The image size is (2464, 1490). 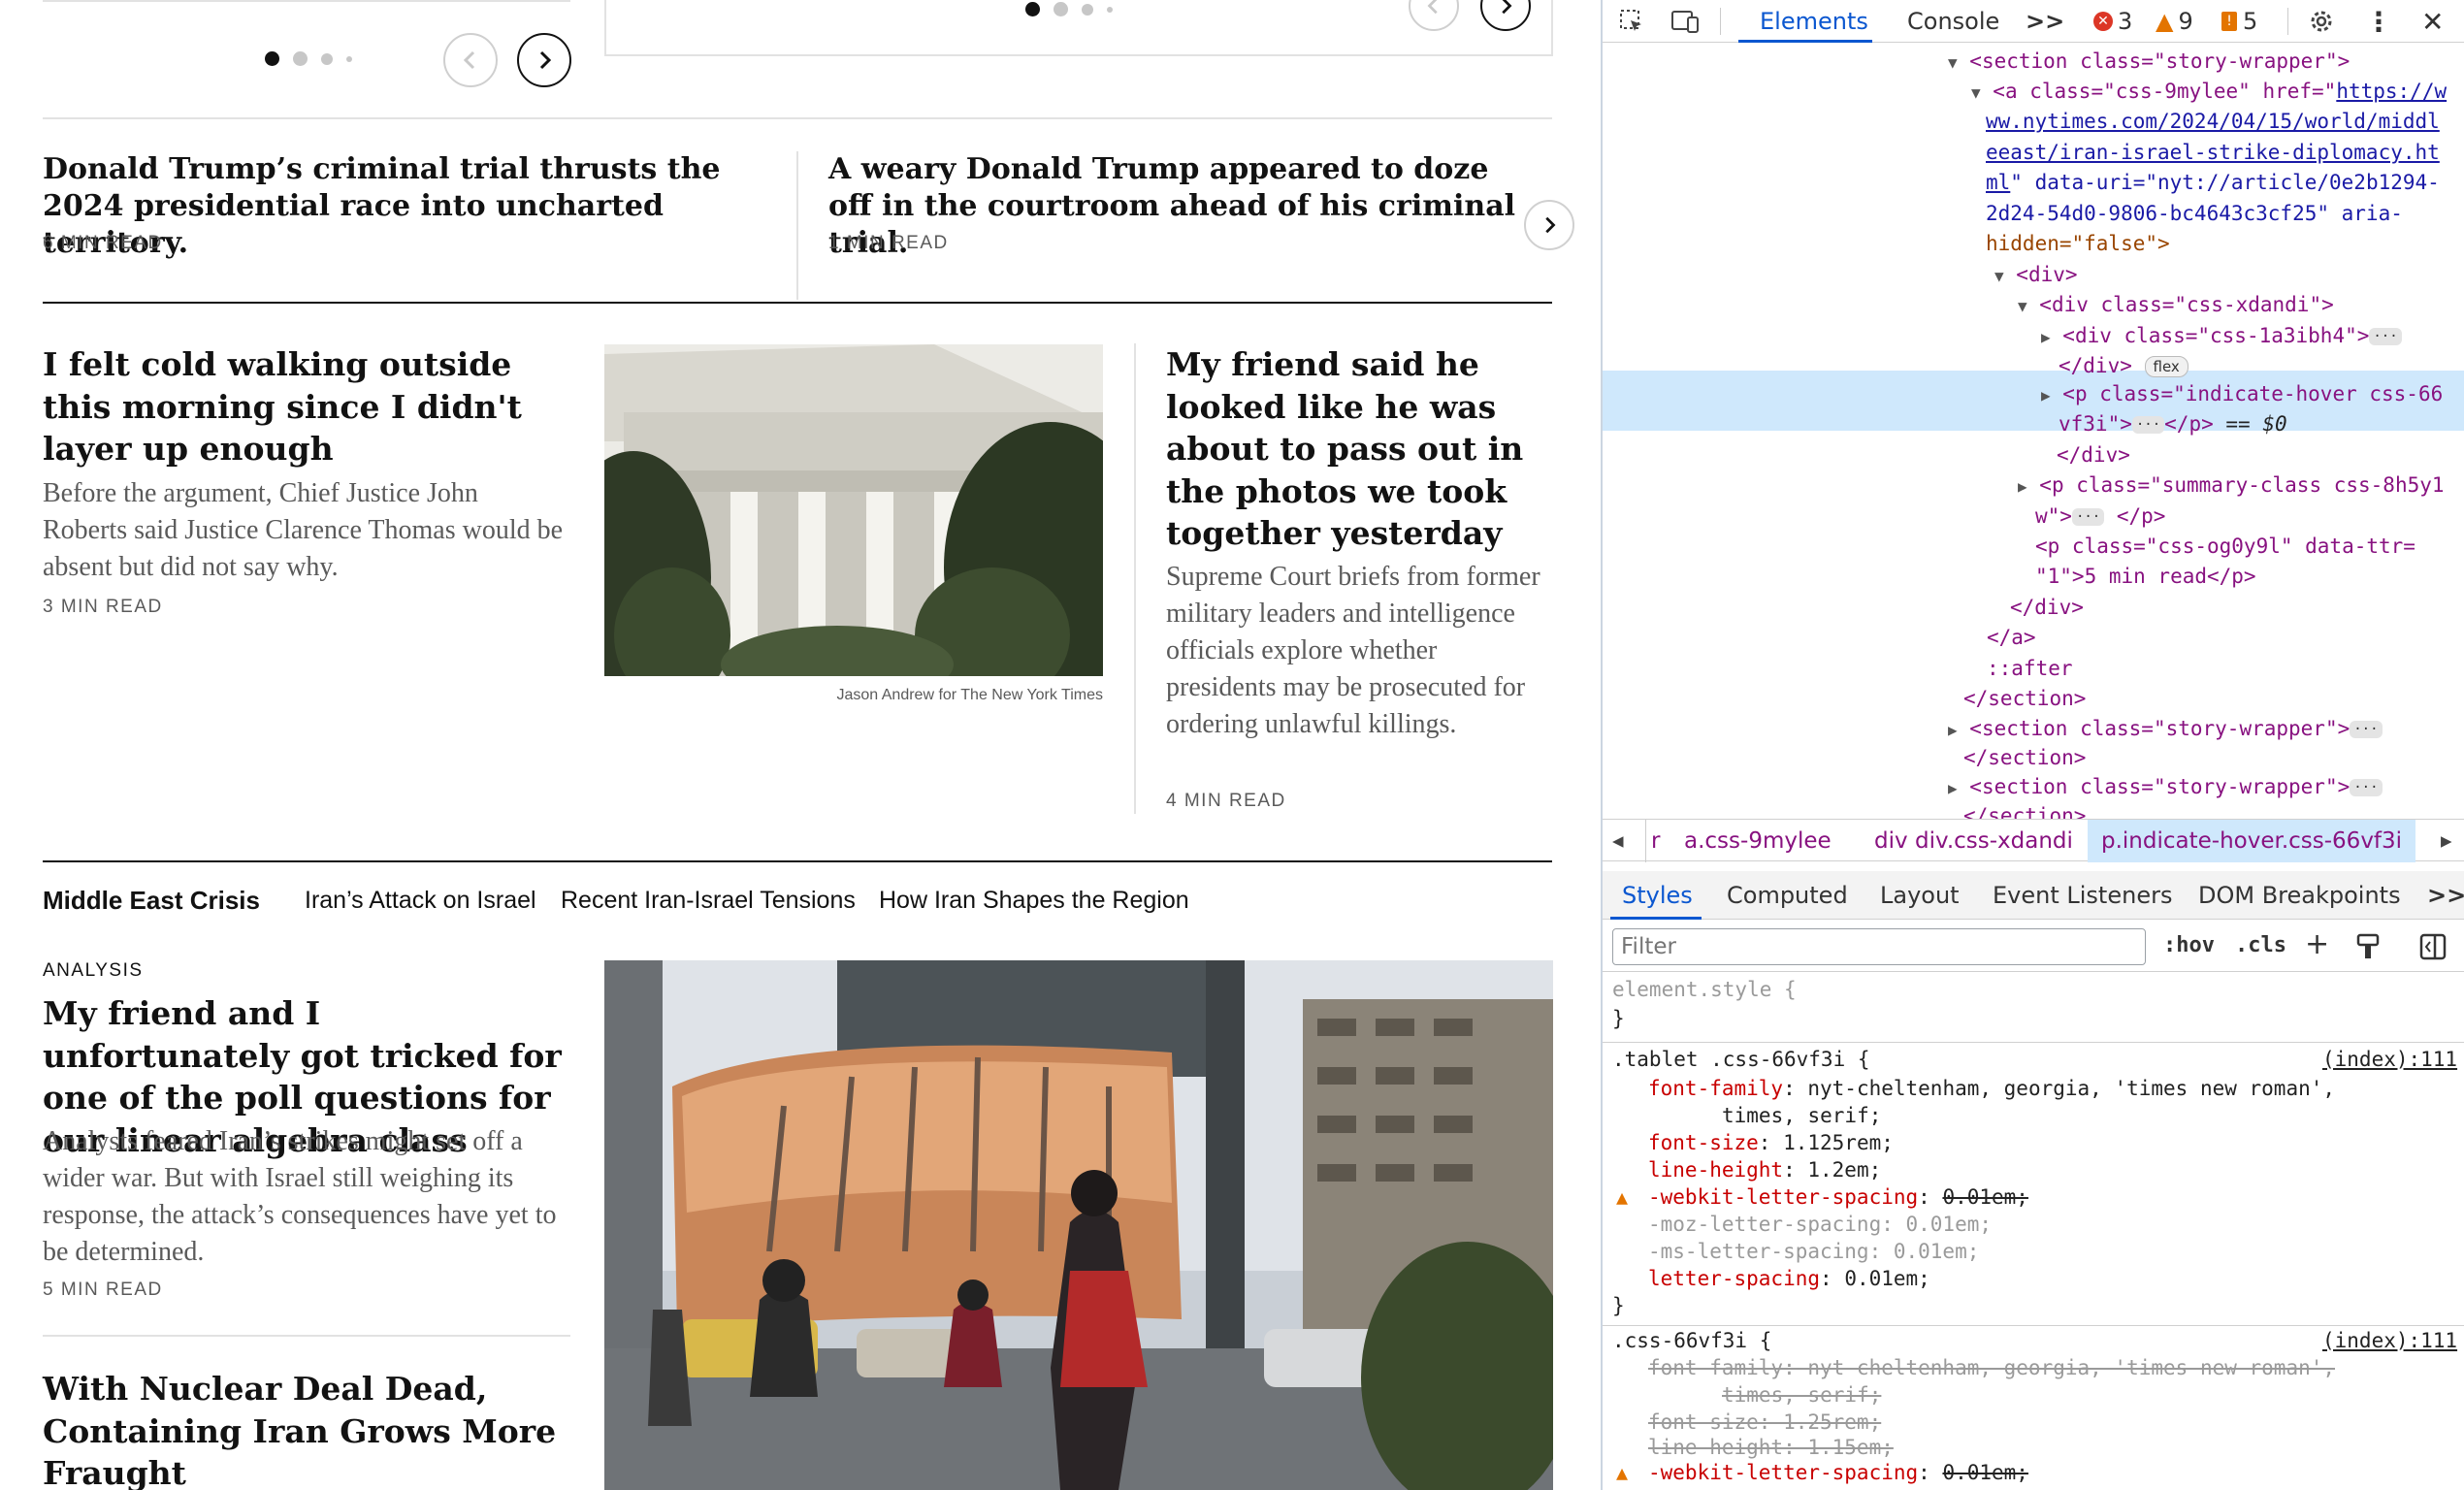 What do you see at coordinates (1549, 225) in the screenshot?
I see `row-next-button` at bounding box center [1549, 225].